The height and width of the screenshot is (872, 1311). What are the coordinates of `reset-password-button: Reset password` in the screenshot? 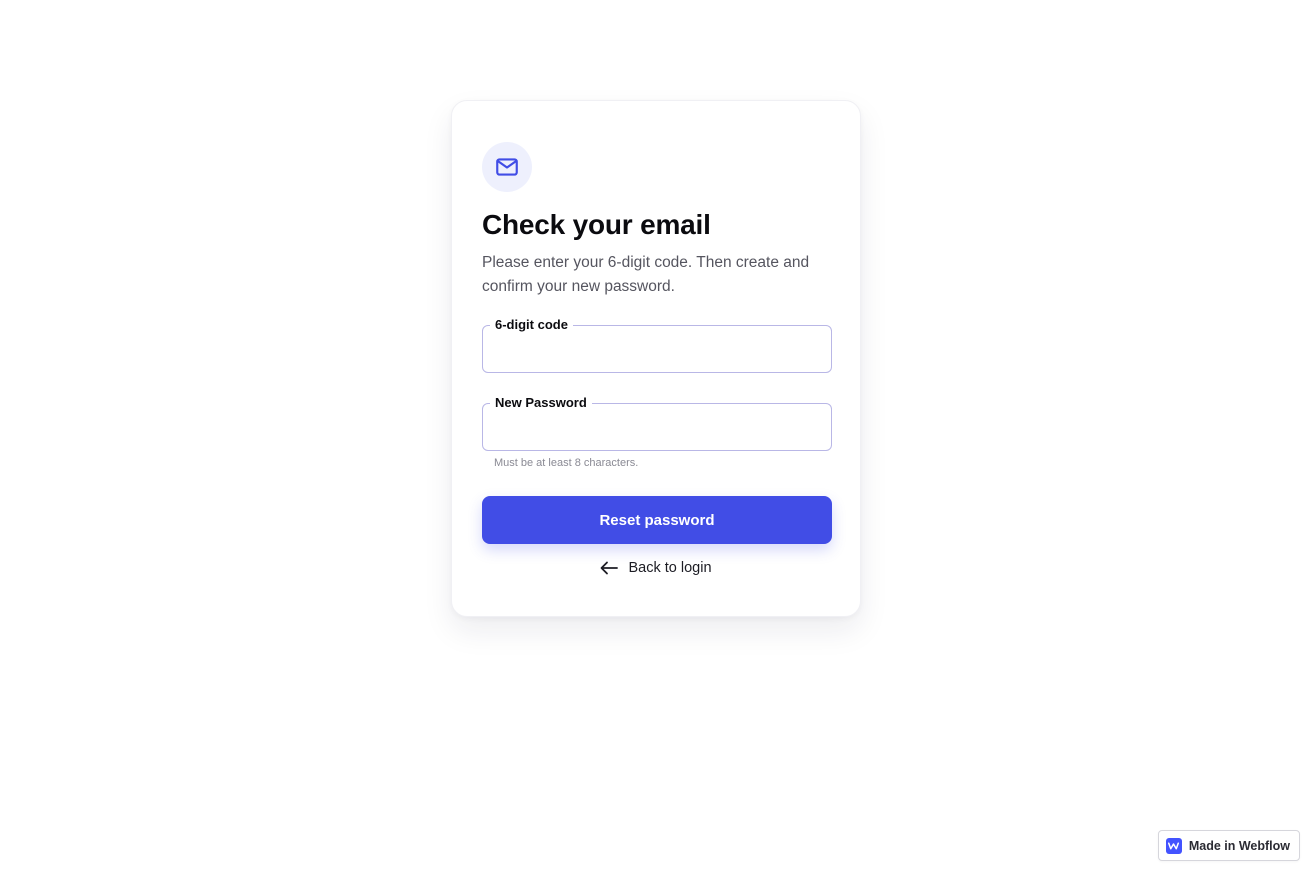 It's located at (657, 520).